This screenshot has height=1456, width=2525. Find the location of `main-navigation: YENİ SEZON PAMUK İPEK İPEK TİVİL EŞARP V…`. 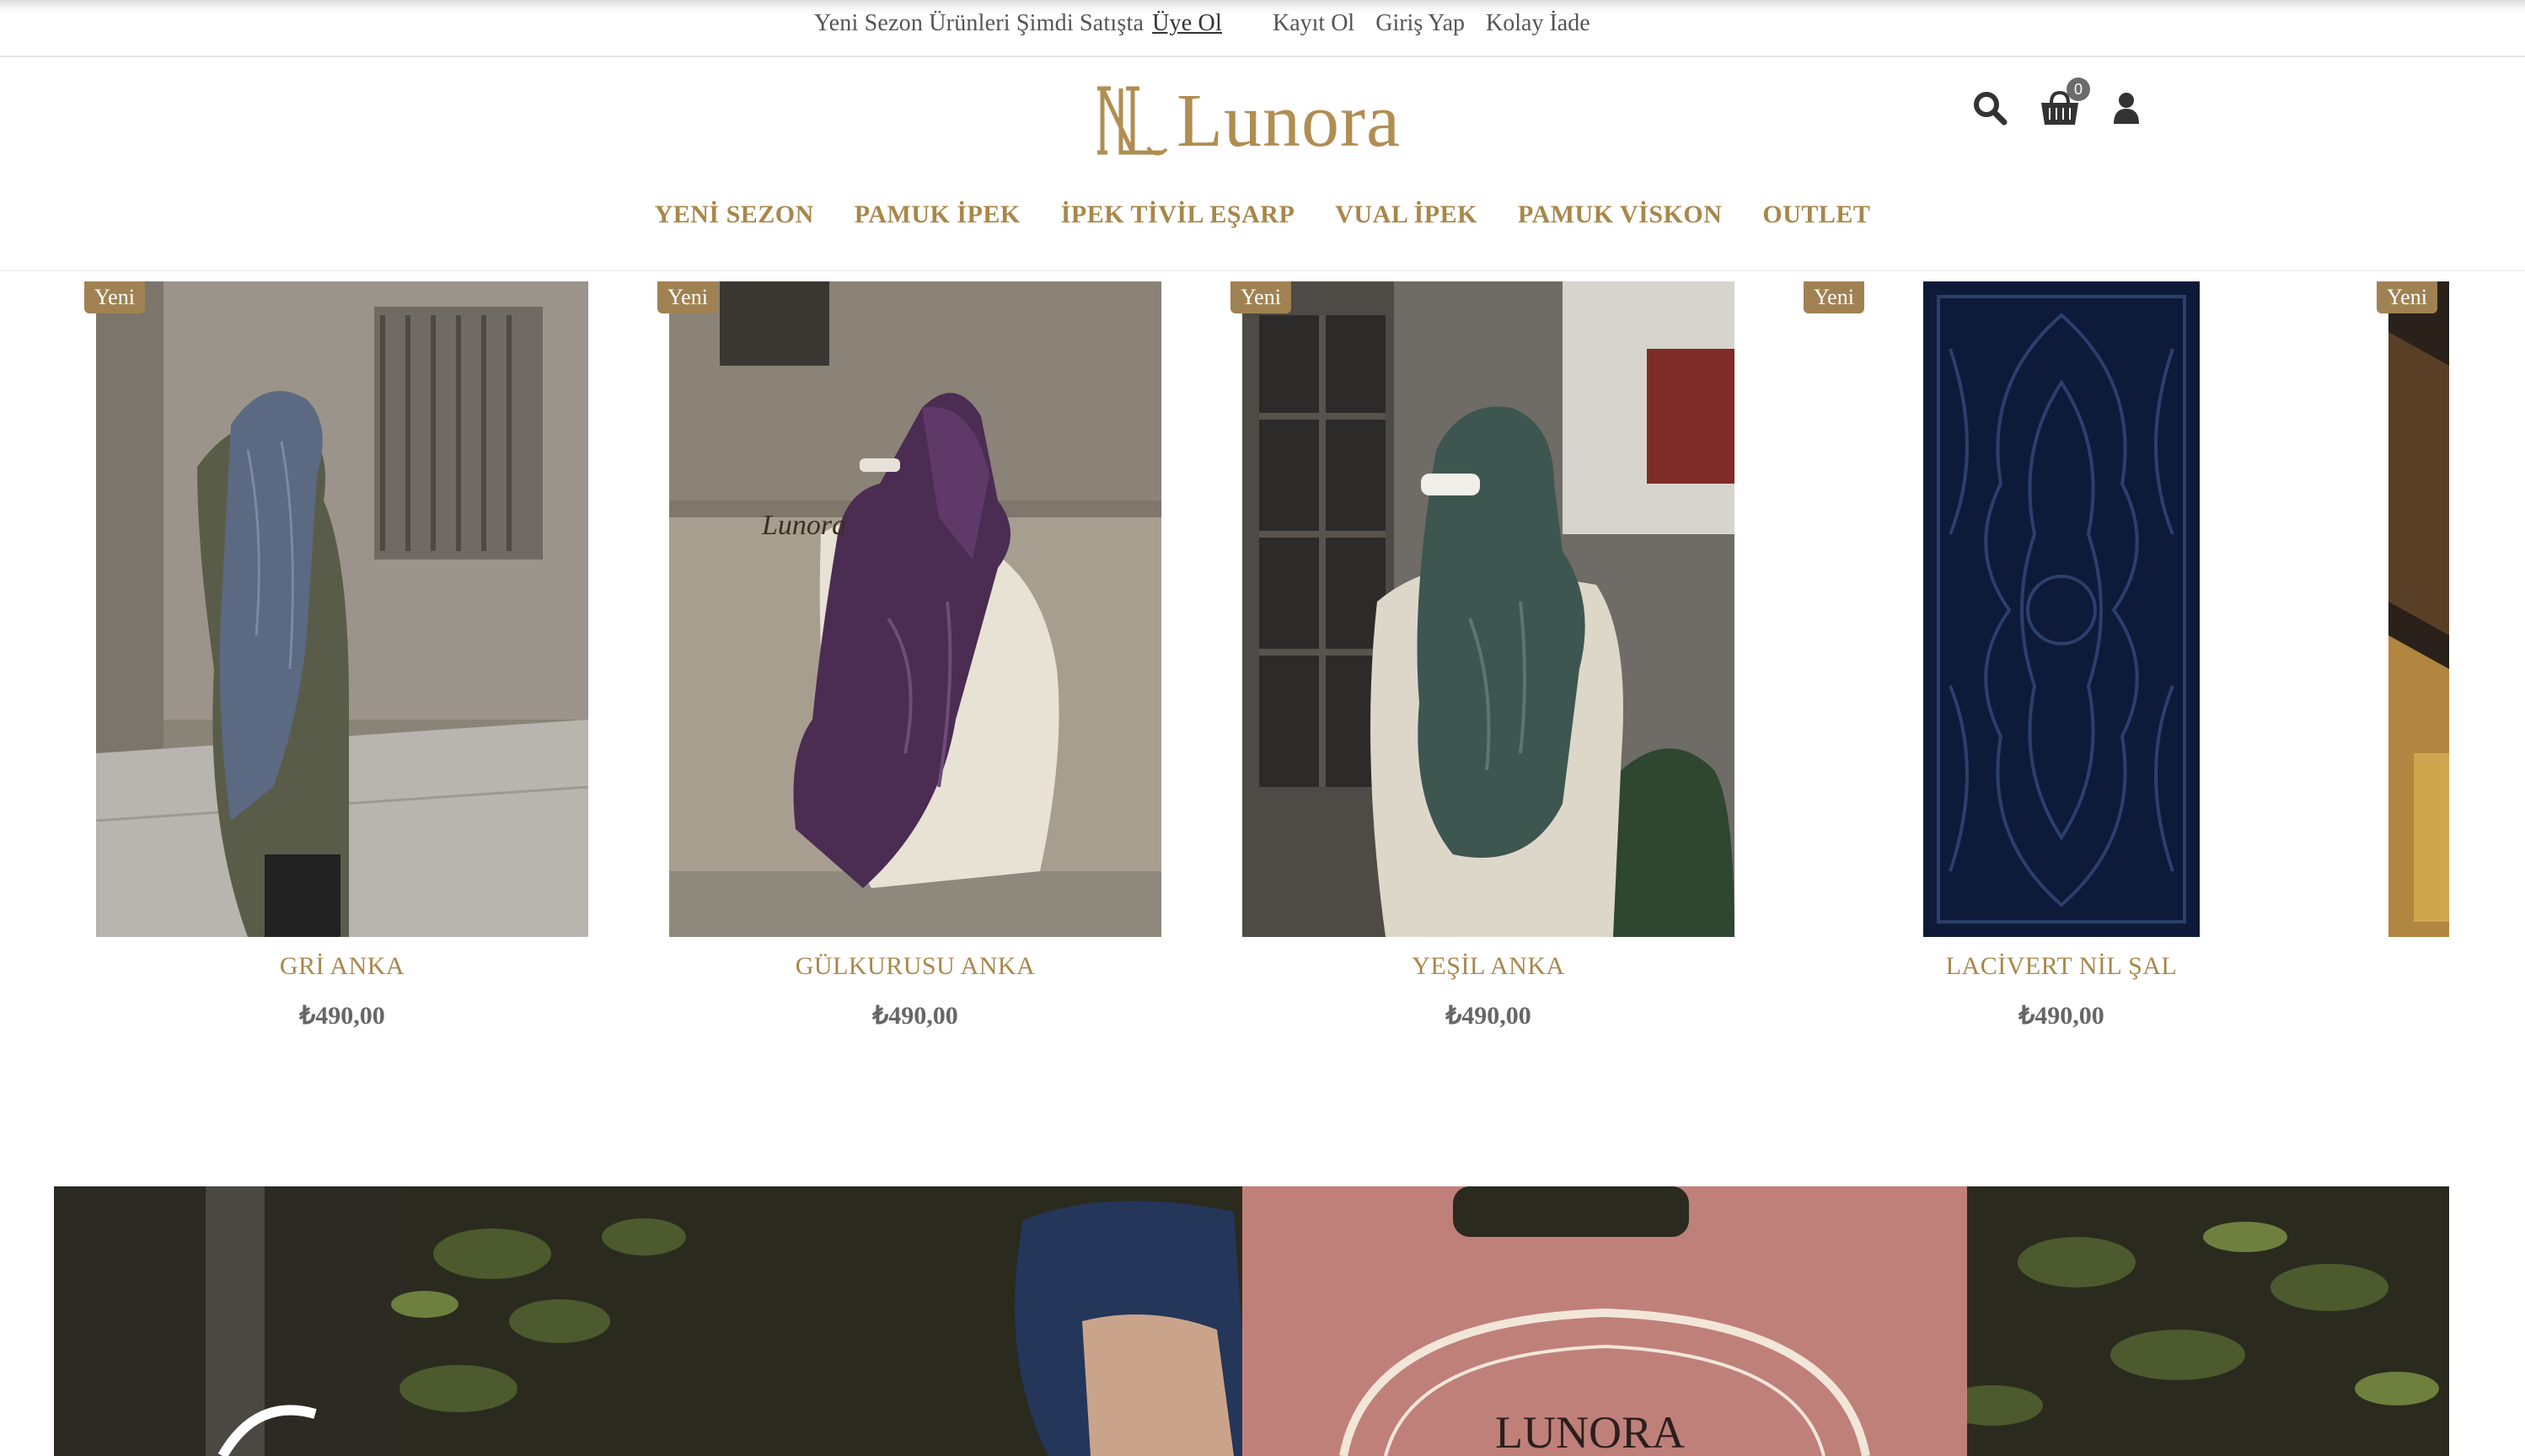

main-navigation: YENİ SEZON PAMUK İPEK İPEK TİVİL EŞARP V… is located at coordinates (1262, 215).